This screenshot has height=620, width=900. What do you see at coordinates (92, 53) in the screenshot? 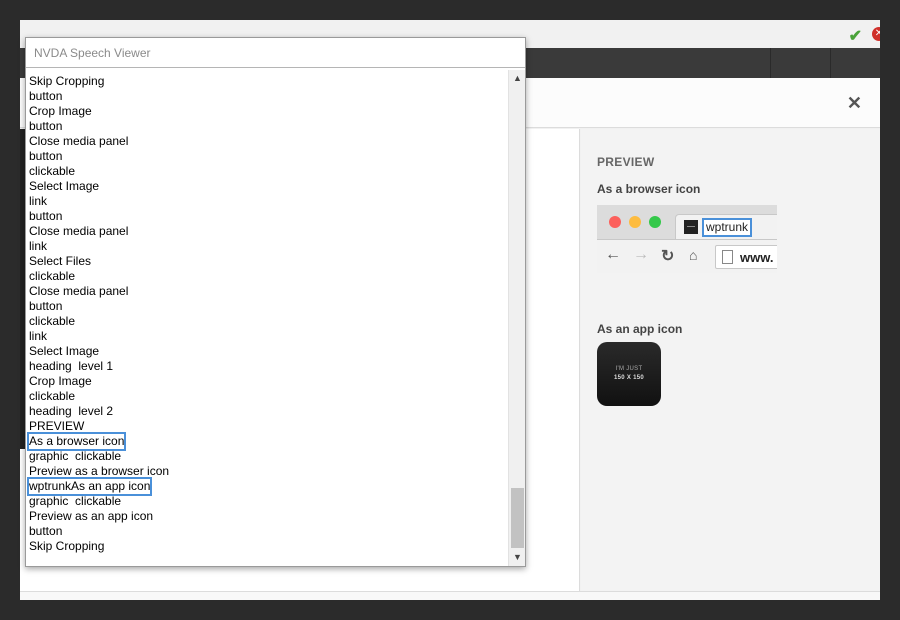
I see `speech-viewer-title: NVDA Speech Viewer` at bounding box center [92, 53].